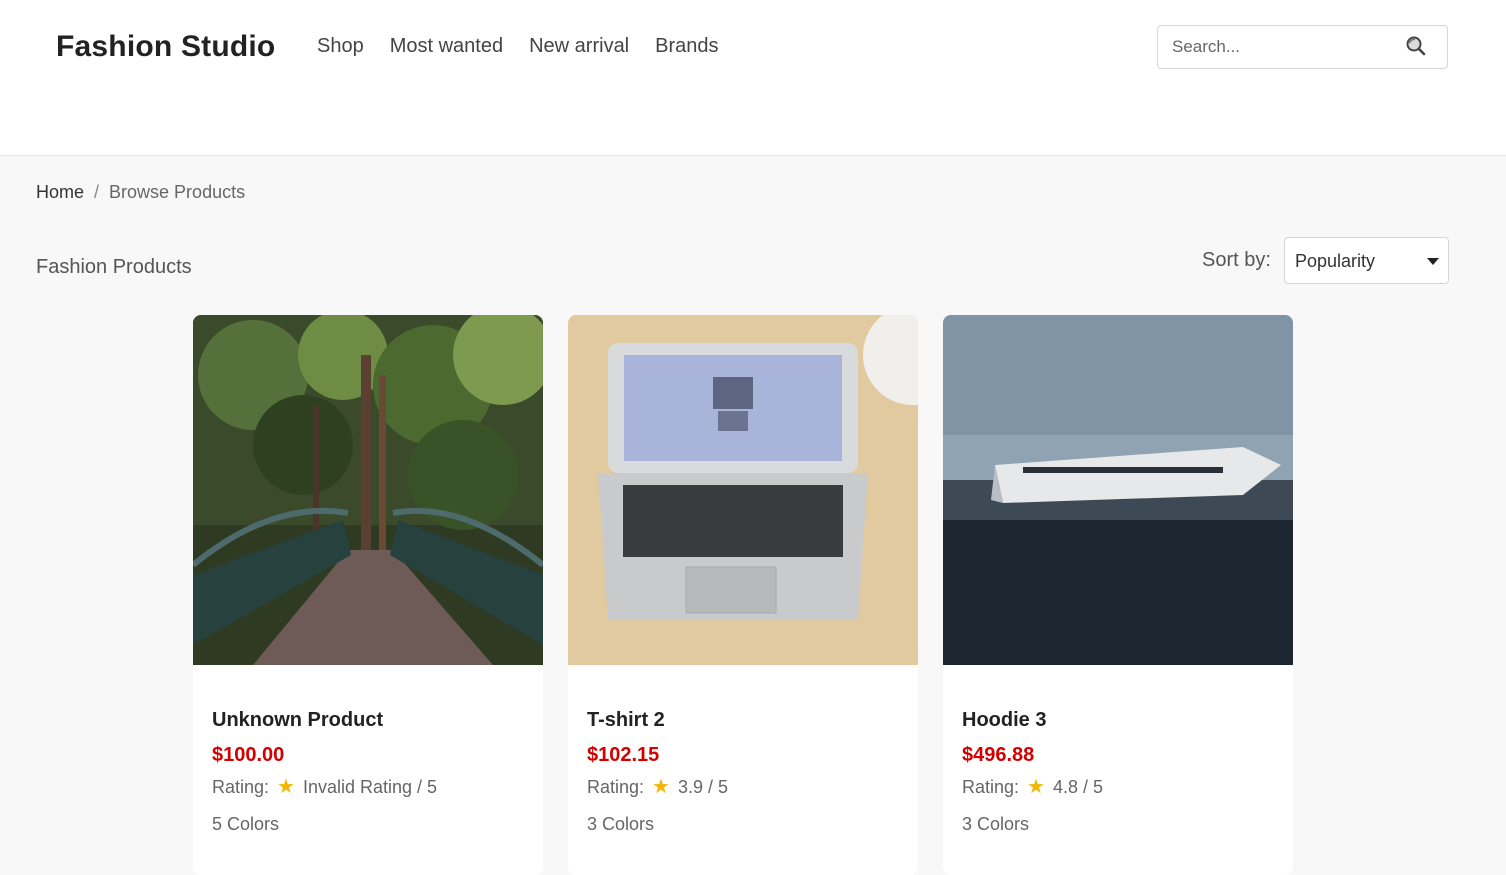 This screenshot has width=1506, height=875. I want to click on search-icon, so click(1416, 47).